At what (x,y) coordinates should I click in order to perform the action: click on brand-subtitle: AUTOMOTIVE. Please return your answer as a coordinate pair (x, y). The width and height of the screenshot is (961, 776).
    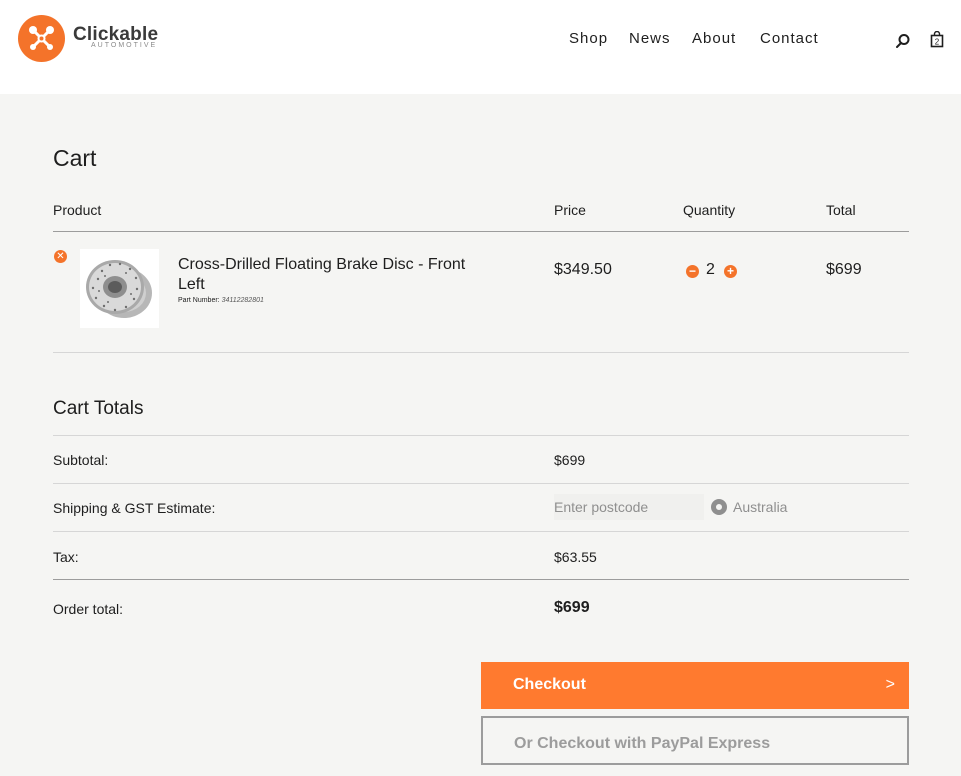
    Looking at the image, I should click on (124, 45).